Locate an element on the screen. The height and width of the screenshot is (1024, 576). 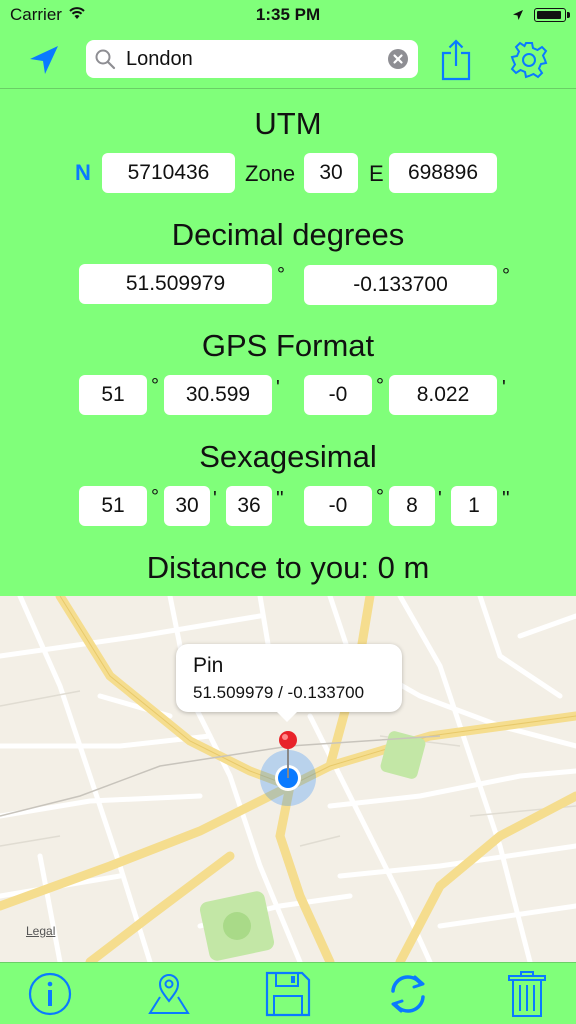
battery-icon is located at coordinates (552, 15).